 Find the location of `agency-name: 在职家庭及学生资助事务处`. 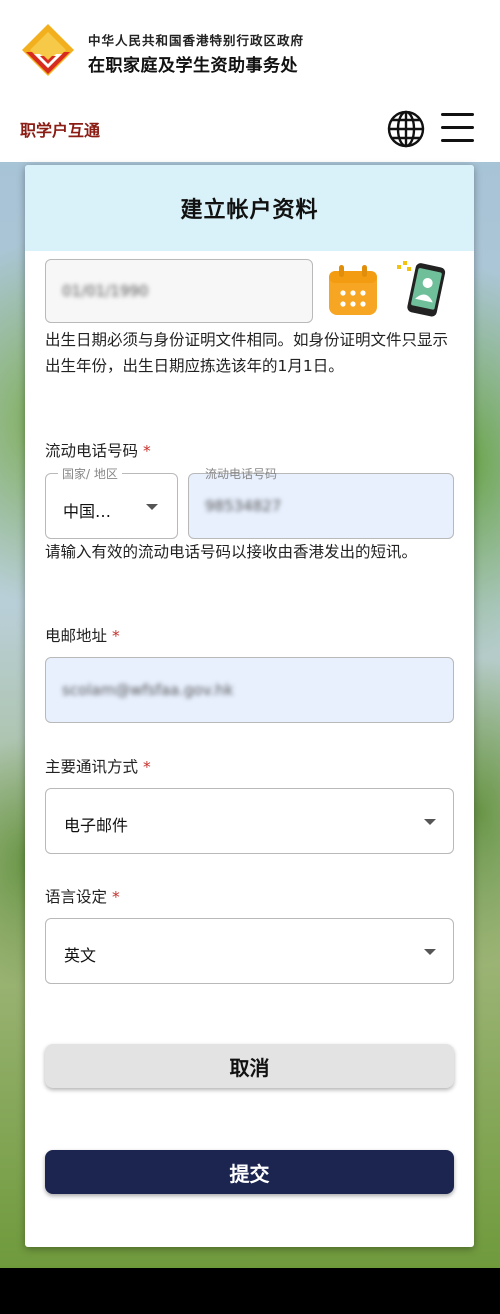

agency-name: 在职家庭及学生资助事务处 is located at coordinates (193, 66).